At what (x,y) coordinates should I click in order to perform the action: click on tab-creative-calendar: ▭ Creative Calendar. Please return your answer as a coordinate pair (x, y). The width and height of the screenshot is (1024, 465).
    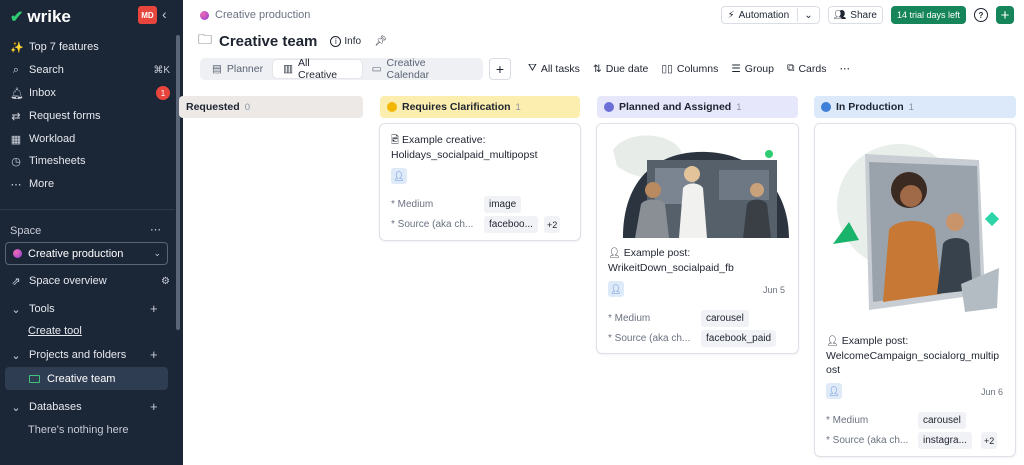
    Looking at the image, I should click on (421, 69).